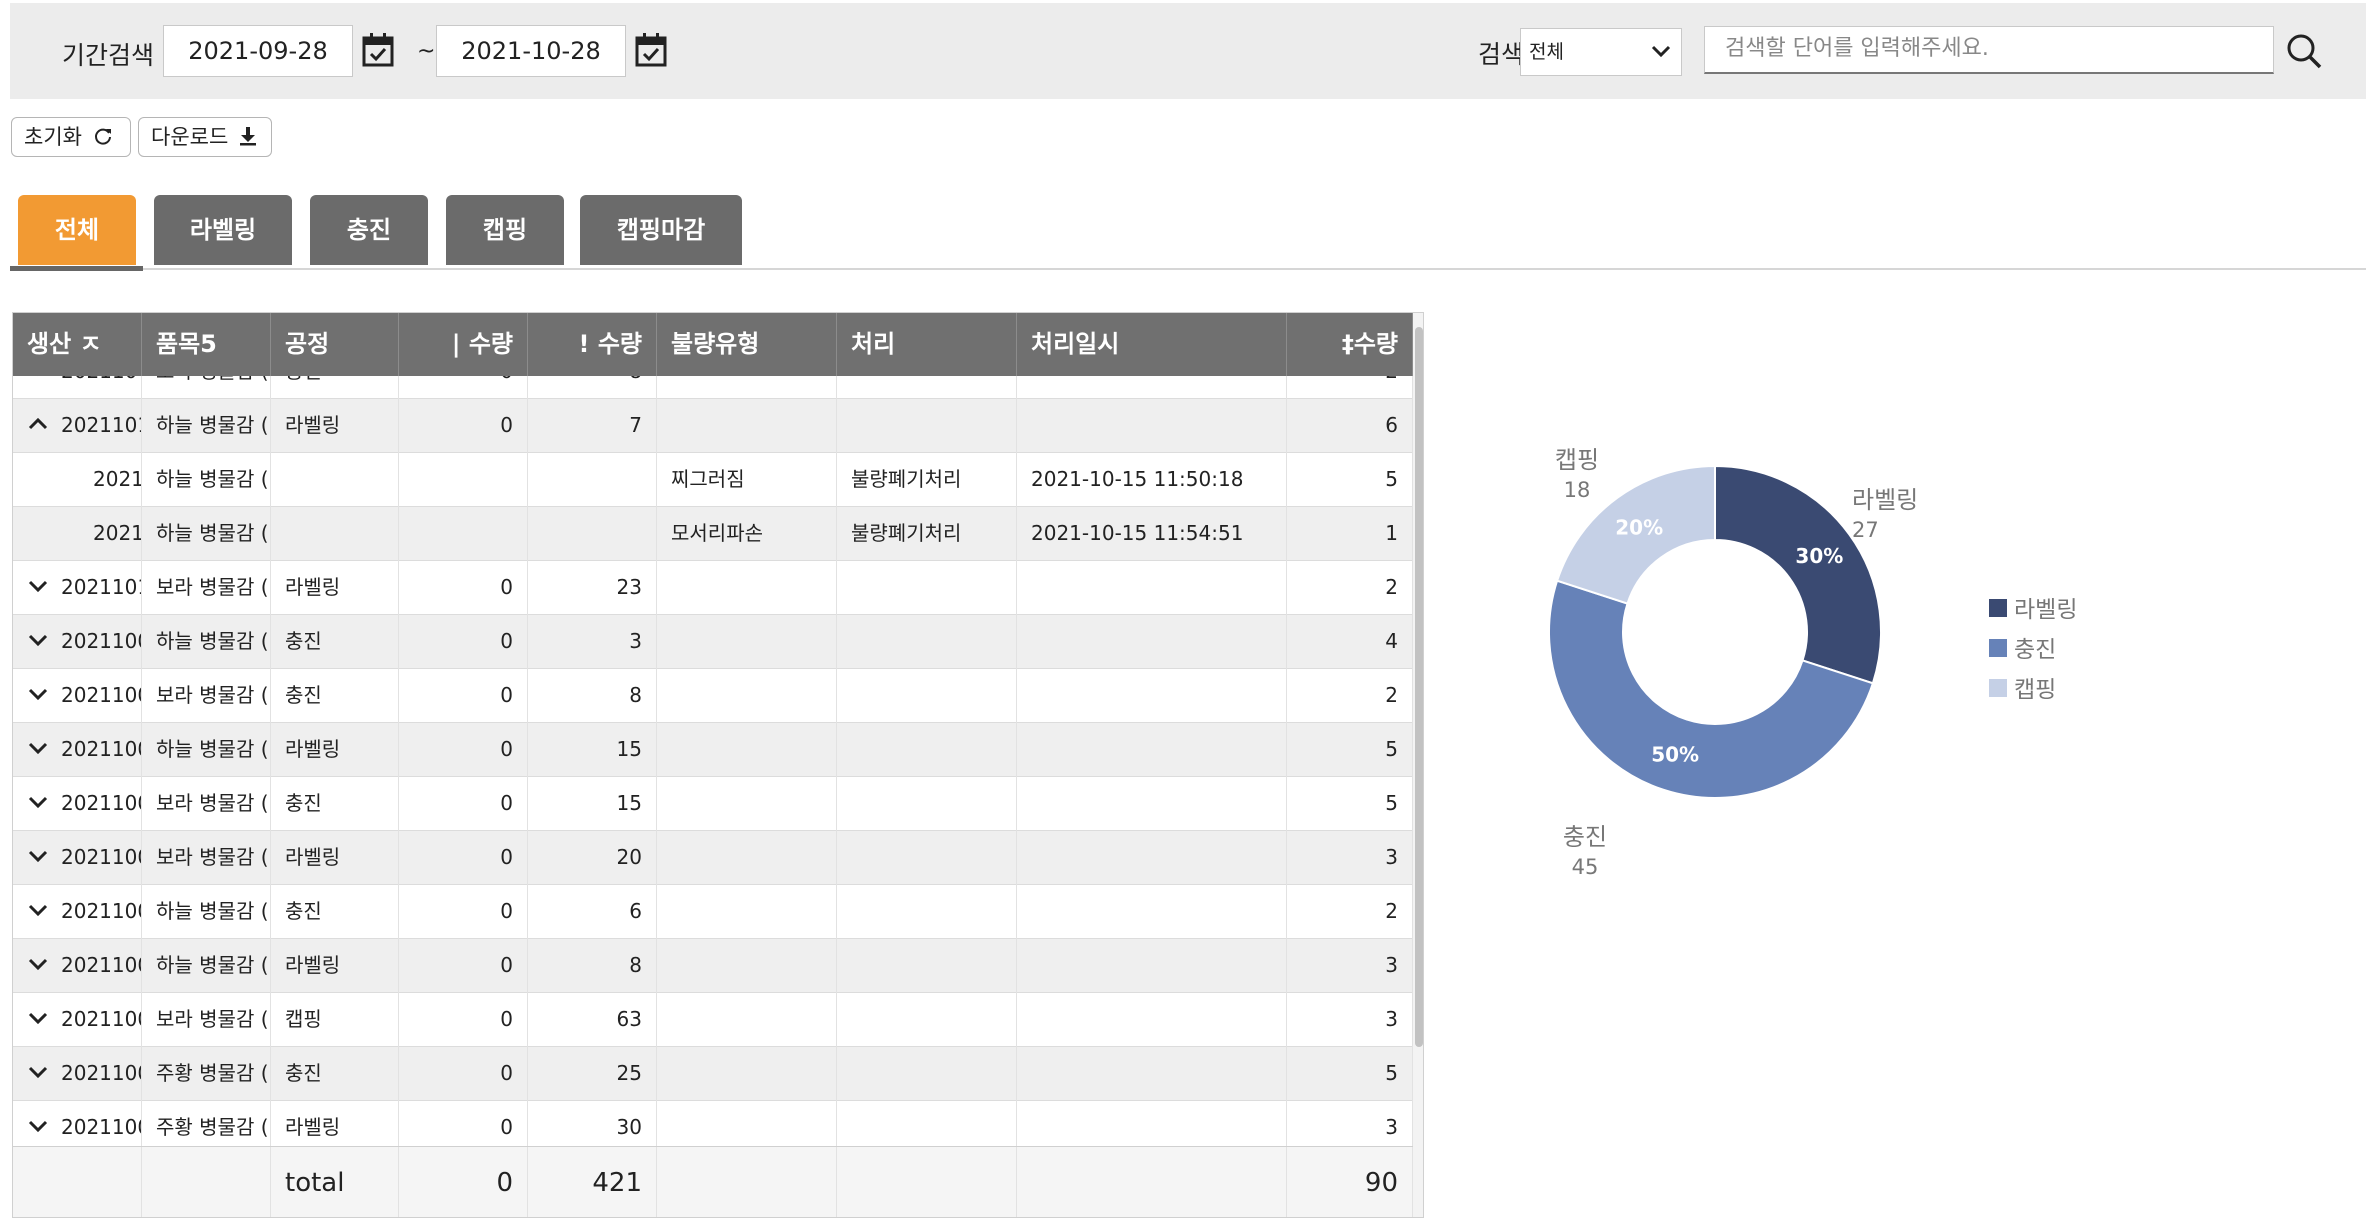 The height and width of the screenshot is (1226, 2376). What do you see at coordinates (77, 230) in the screenshot?
I see `tab-all: 전체` at bounding box center [77, 230].